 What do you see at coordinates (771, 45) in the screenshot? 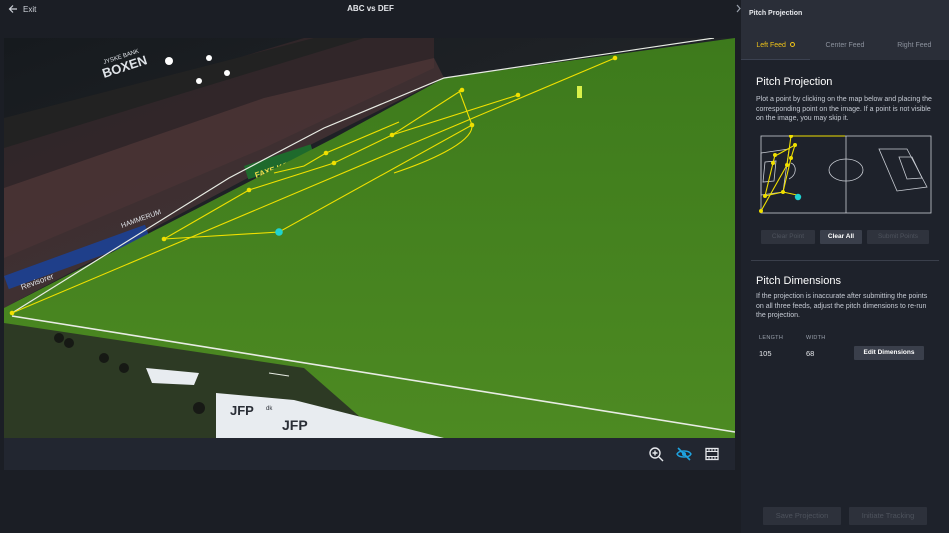
I see `tab-left-feed-label: Left Feed` at bounding box center [771, 45].